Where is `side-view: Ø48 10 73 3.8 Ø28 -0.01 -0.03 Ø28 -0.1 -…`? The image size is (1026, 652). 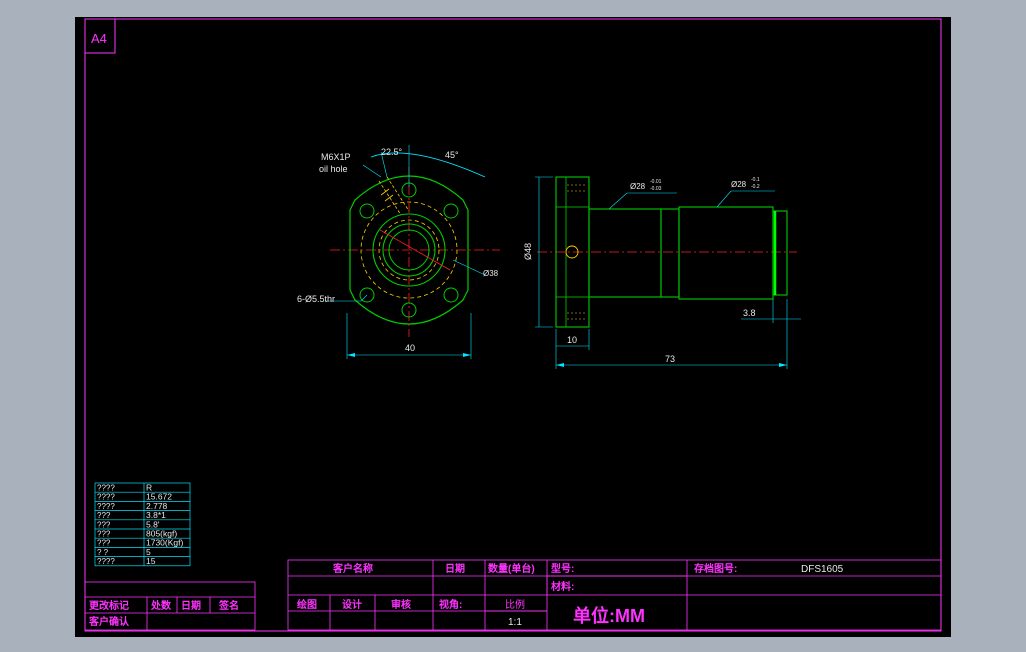 side-view: Ø48 10 73 3.8 Ø28 -0.01 -0.03 Ø28 -0.1 -… is located at coordinates (662, 272).